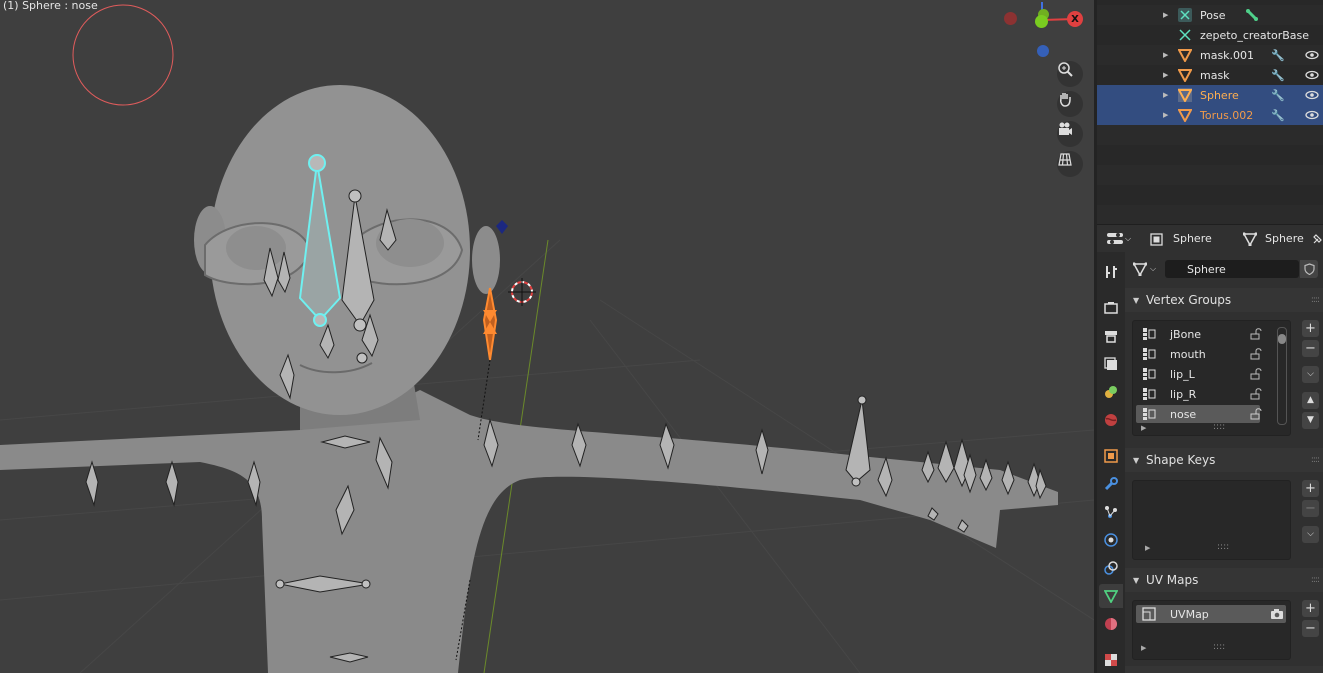  Describe the element at coordinates (1310, 374) in the screenshot. I see `vertex-group-specials-button: ⌵` at that location.